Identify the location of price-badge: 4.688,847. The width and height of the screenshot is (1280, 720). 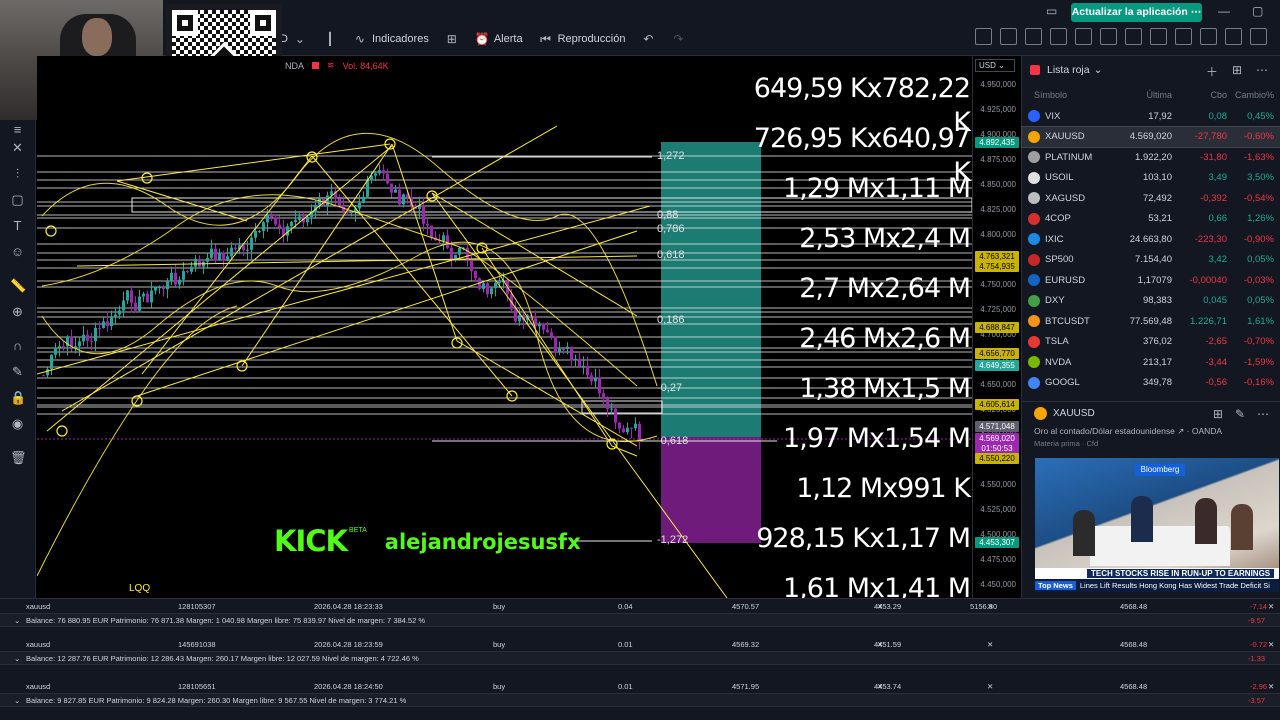
(997, 327).